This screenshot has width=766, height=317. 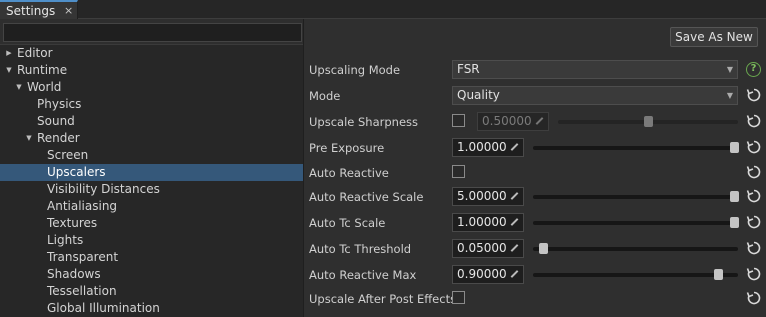 I want to click on pre-exposure-slider, so click(x=636, y=147).